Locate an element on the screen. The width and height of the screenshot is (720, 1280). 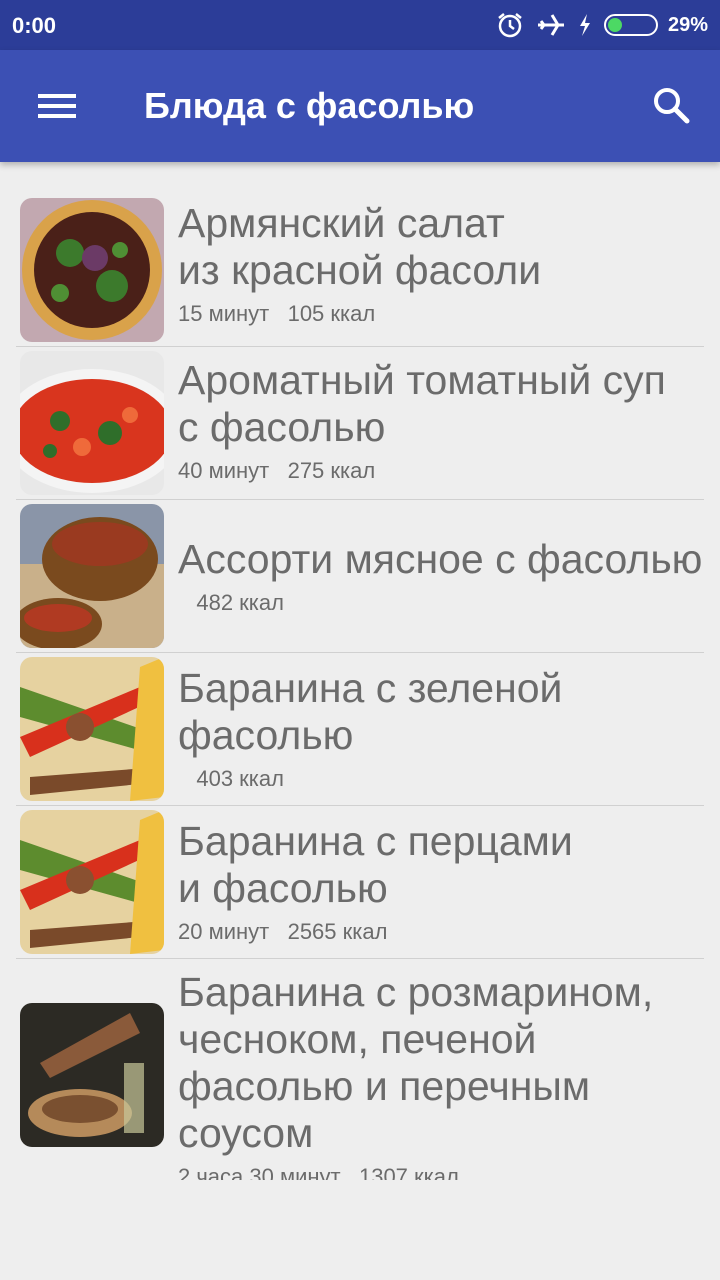
meat-pot-image is located at coordinates (92, 576).